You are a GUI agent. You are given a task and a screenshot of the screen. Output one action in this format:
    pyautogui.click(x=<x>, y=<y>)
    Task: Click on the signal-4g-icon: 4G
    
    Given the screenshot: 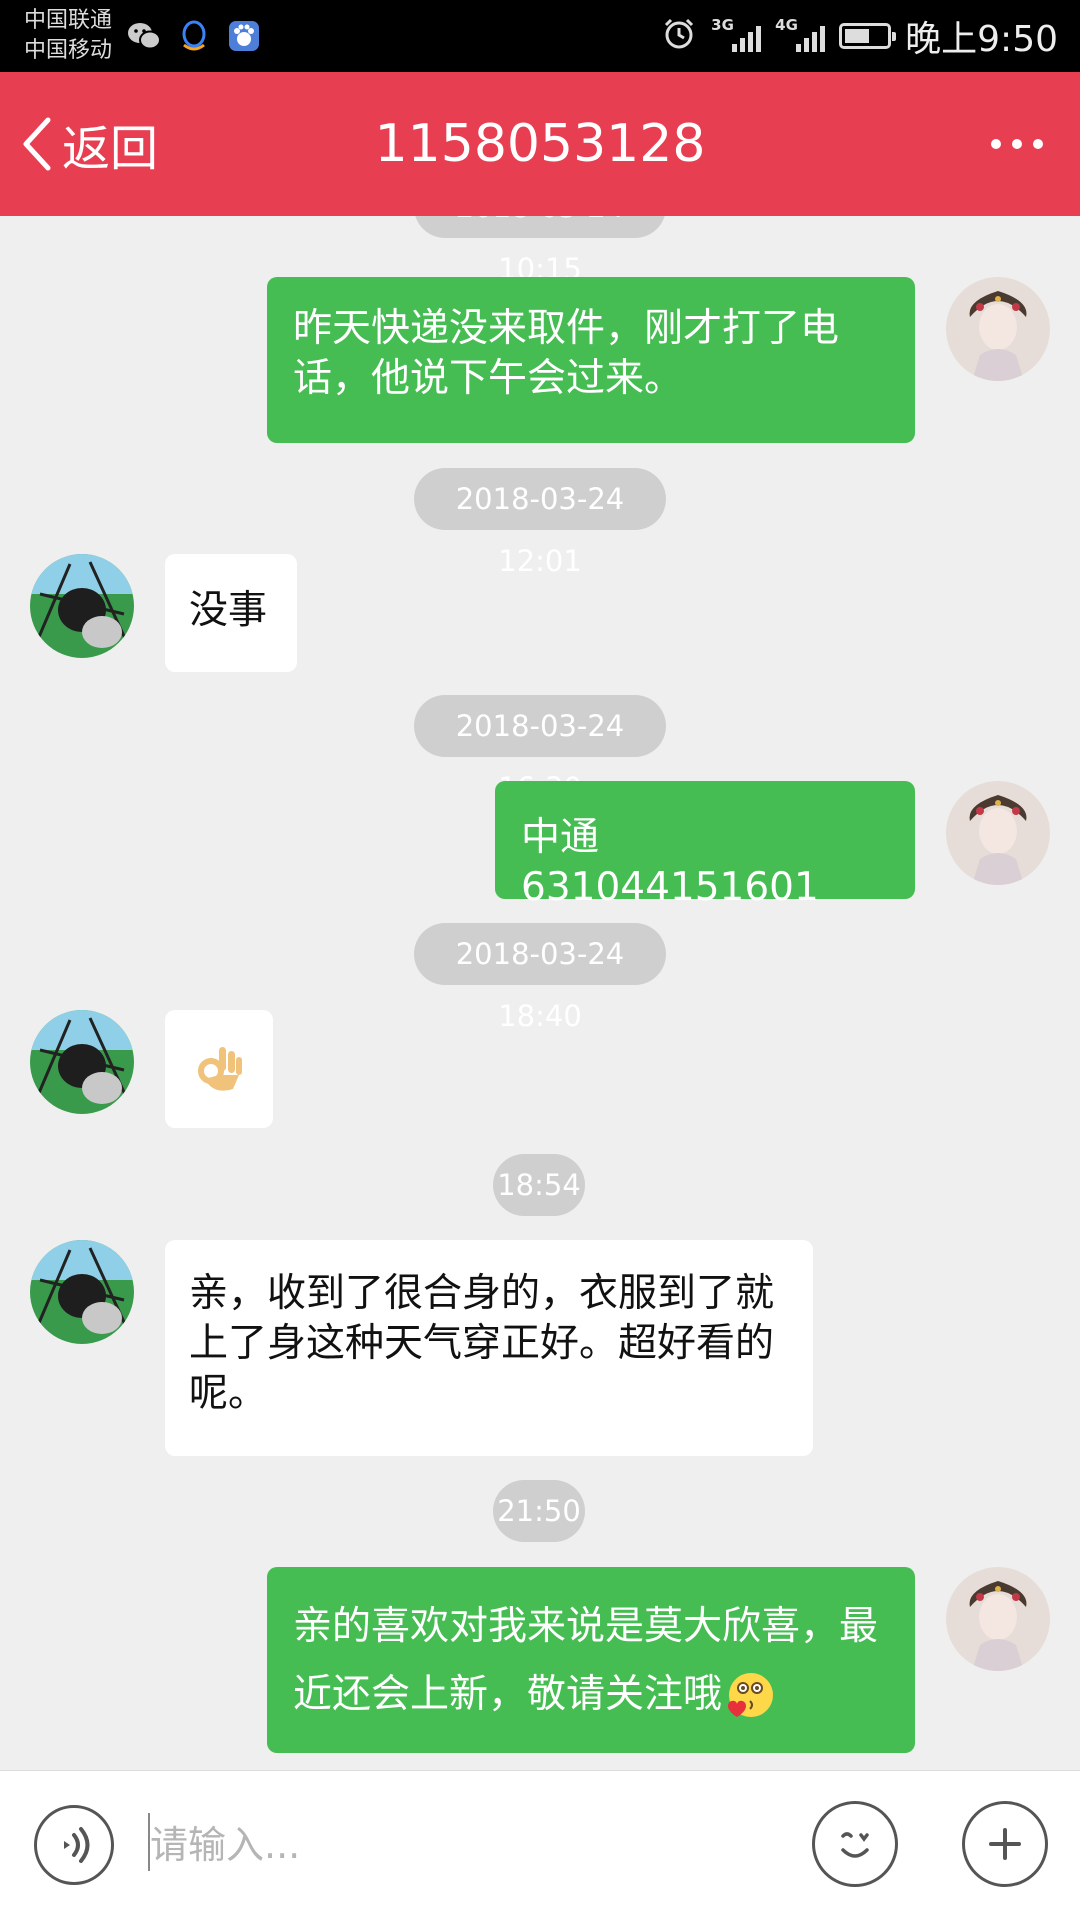 What is the action you would take?
    pyautogui.click(x=800, y=36)
    